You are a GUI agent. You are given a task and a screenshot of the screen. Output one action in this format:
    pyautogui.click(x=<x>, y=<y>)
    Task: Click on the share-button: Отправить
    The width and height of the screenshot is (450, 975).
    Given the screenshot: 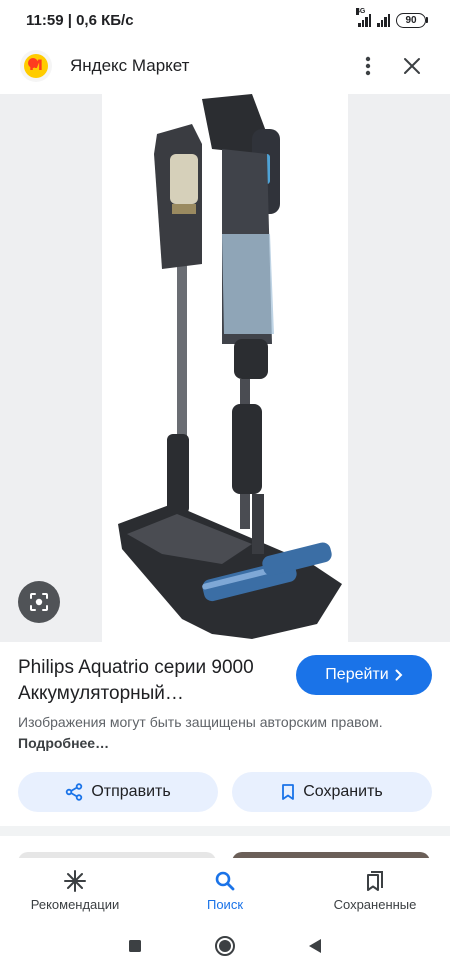 What is the action you would take?
    pyautogui.click(x=118, y=792)
    